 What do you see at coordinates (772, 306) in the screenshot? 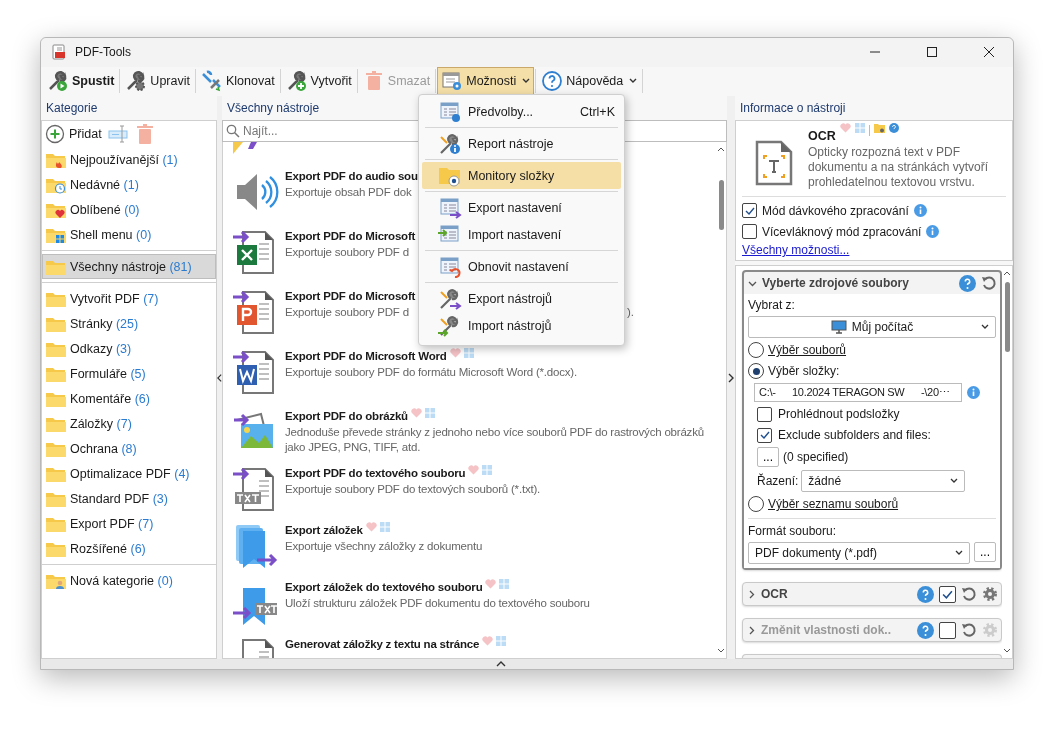
I see `field-label: Vybrat z:` at bounding box center [772, 306].